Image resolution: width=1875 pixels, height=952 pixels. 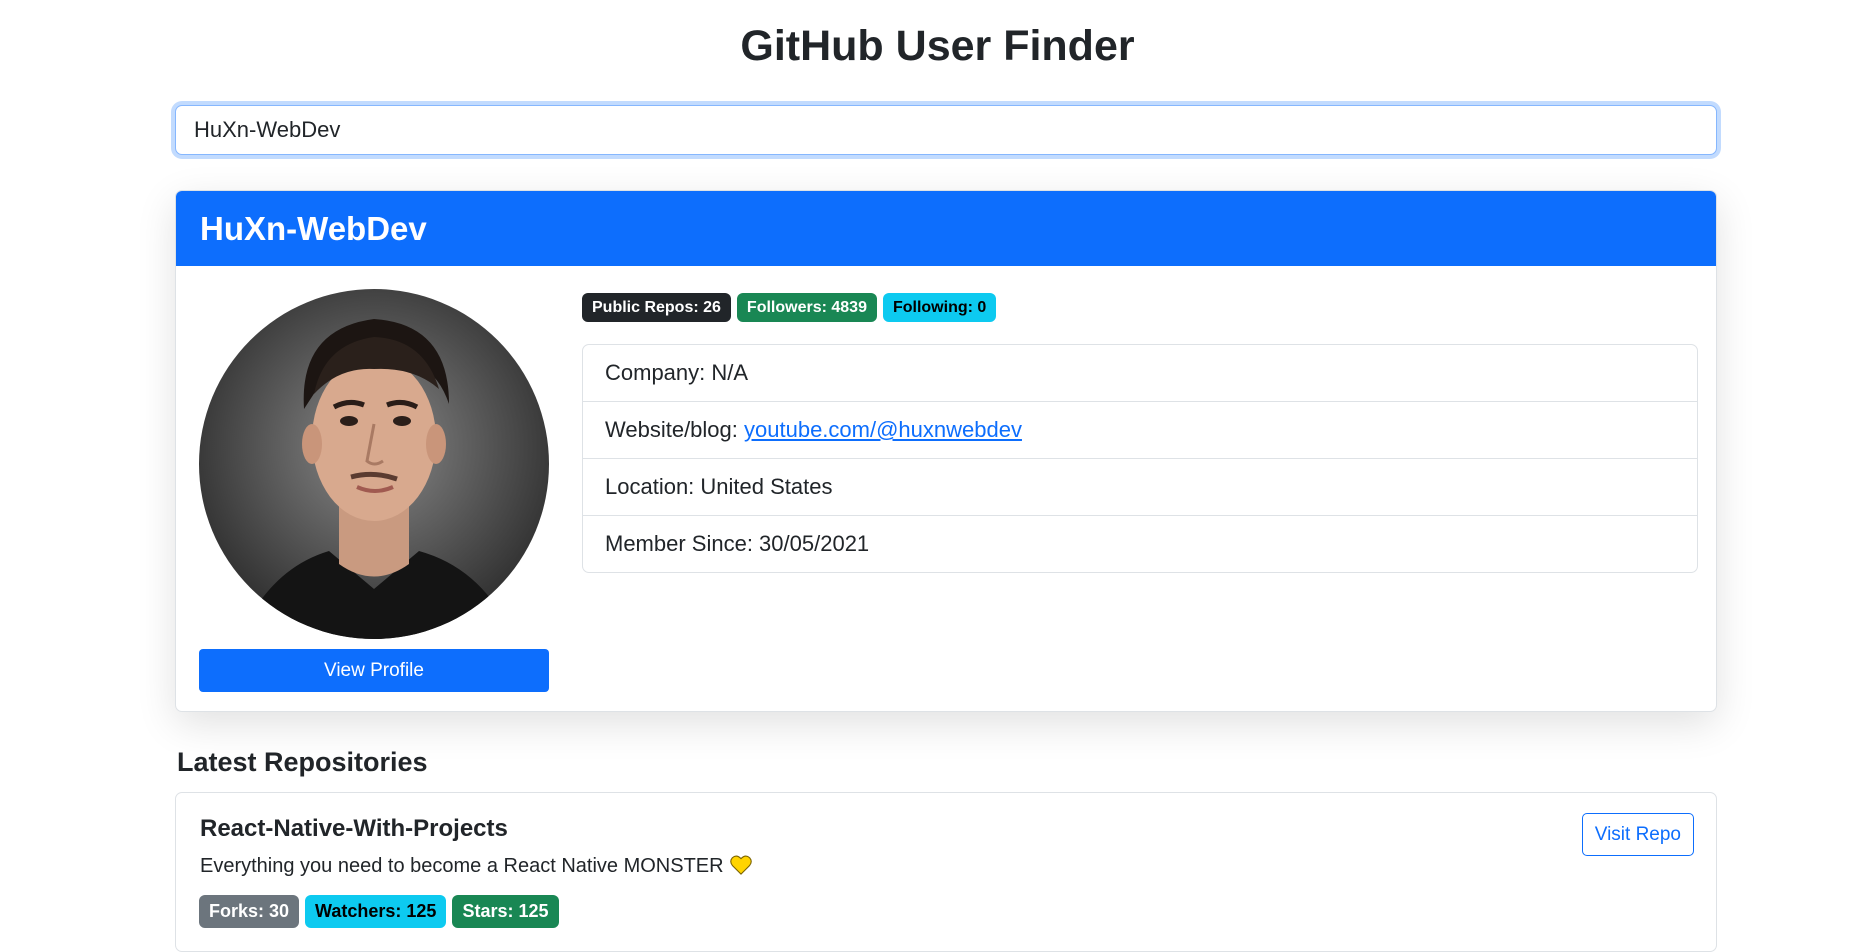 What do you see at coordinates (376, 479) in the screenshot?
I see `avatar-portrait-image` at bounding box center [376, 479].